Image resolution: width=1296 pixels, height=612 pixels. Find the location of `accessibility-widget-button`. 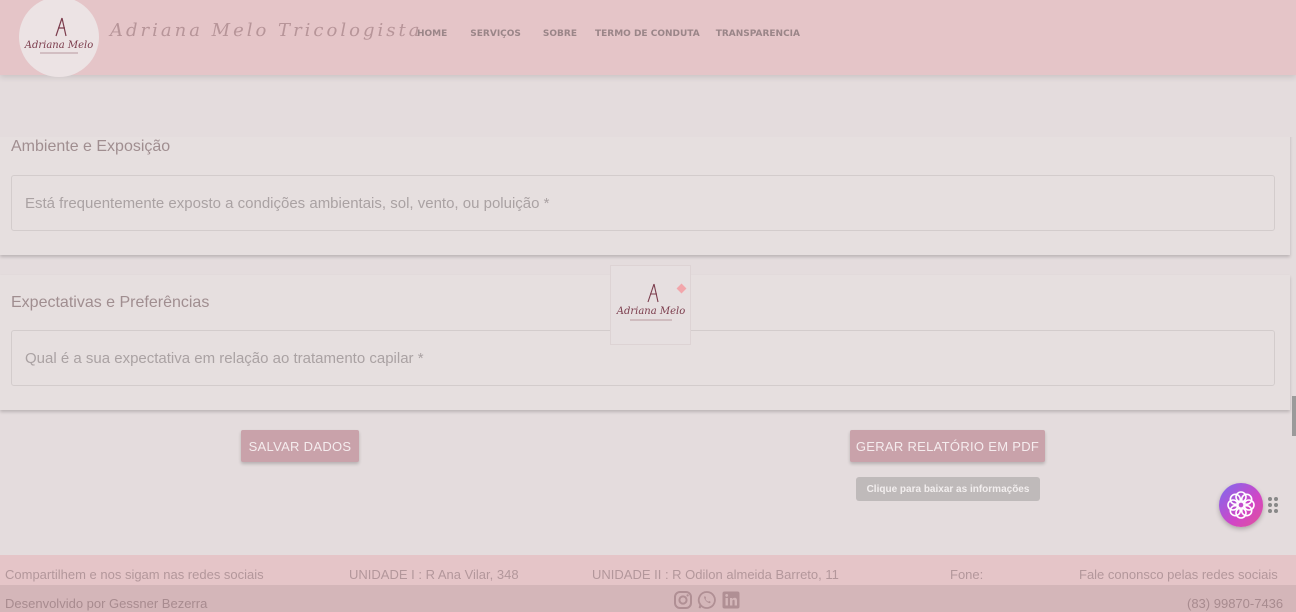

accessibility-widget-button is located at coordinates (1241, 505).